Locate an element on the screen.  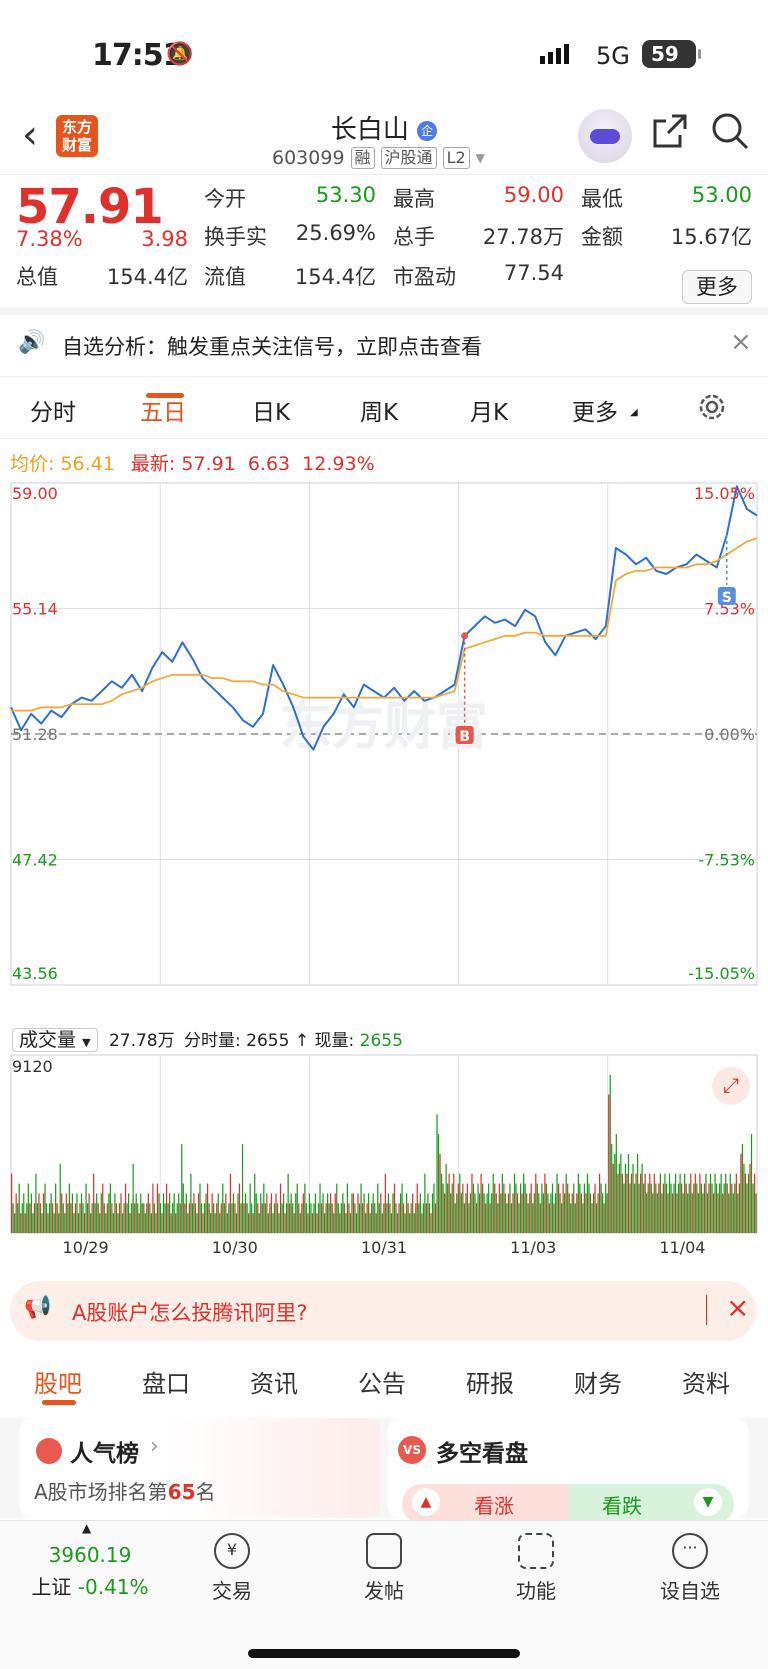
bull-bear-card: VS 多空看盘 ▲ 看涨 看跌 ▼ is located at coordinates (568, 1471).